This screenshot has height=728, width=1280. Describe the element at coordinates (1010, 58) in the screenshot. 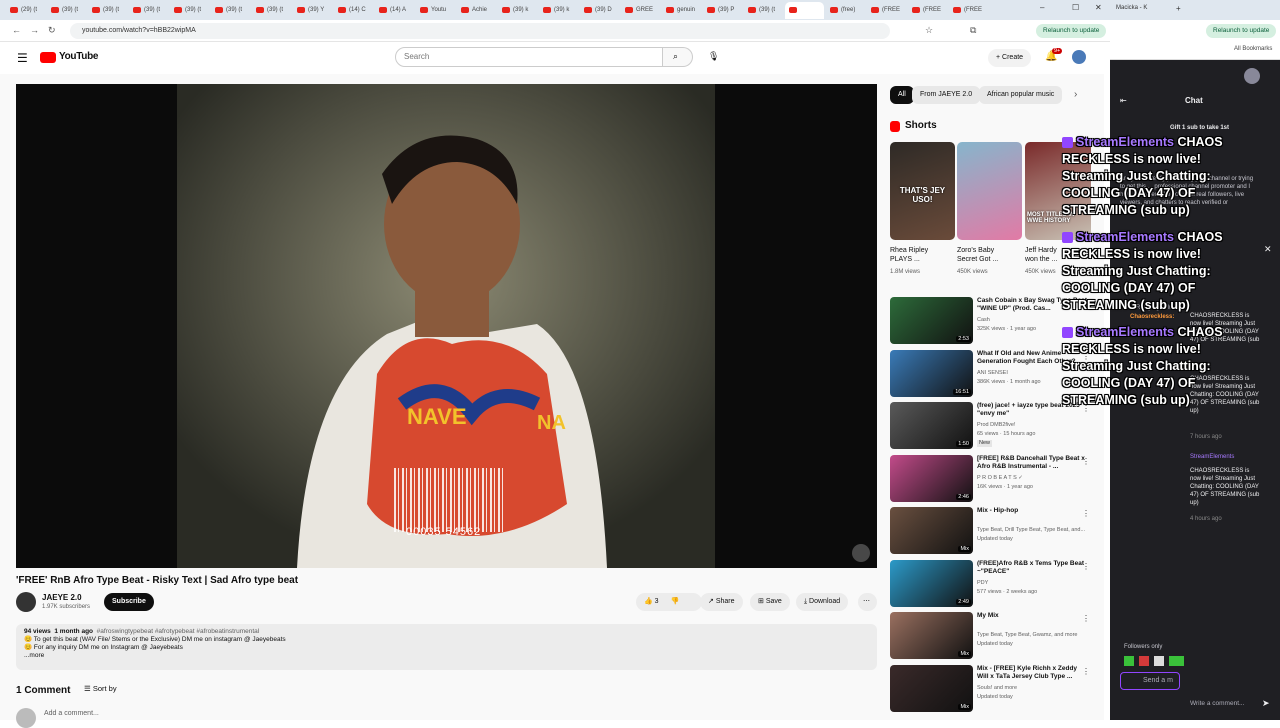

I see `create-button: + Create` at that location.